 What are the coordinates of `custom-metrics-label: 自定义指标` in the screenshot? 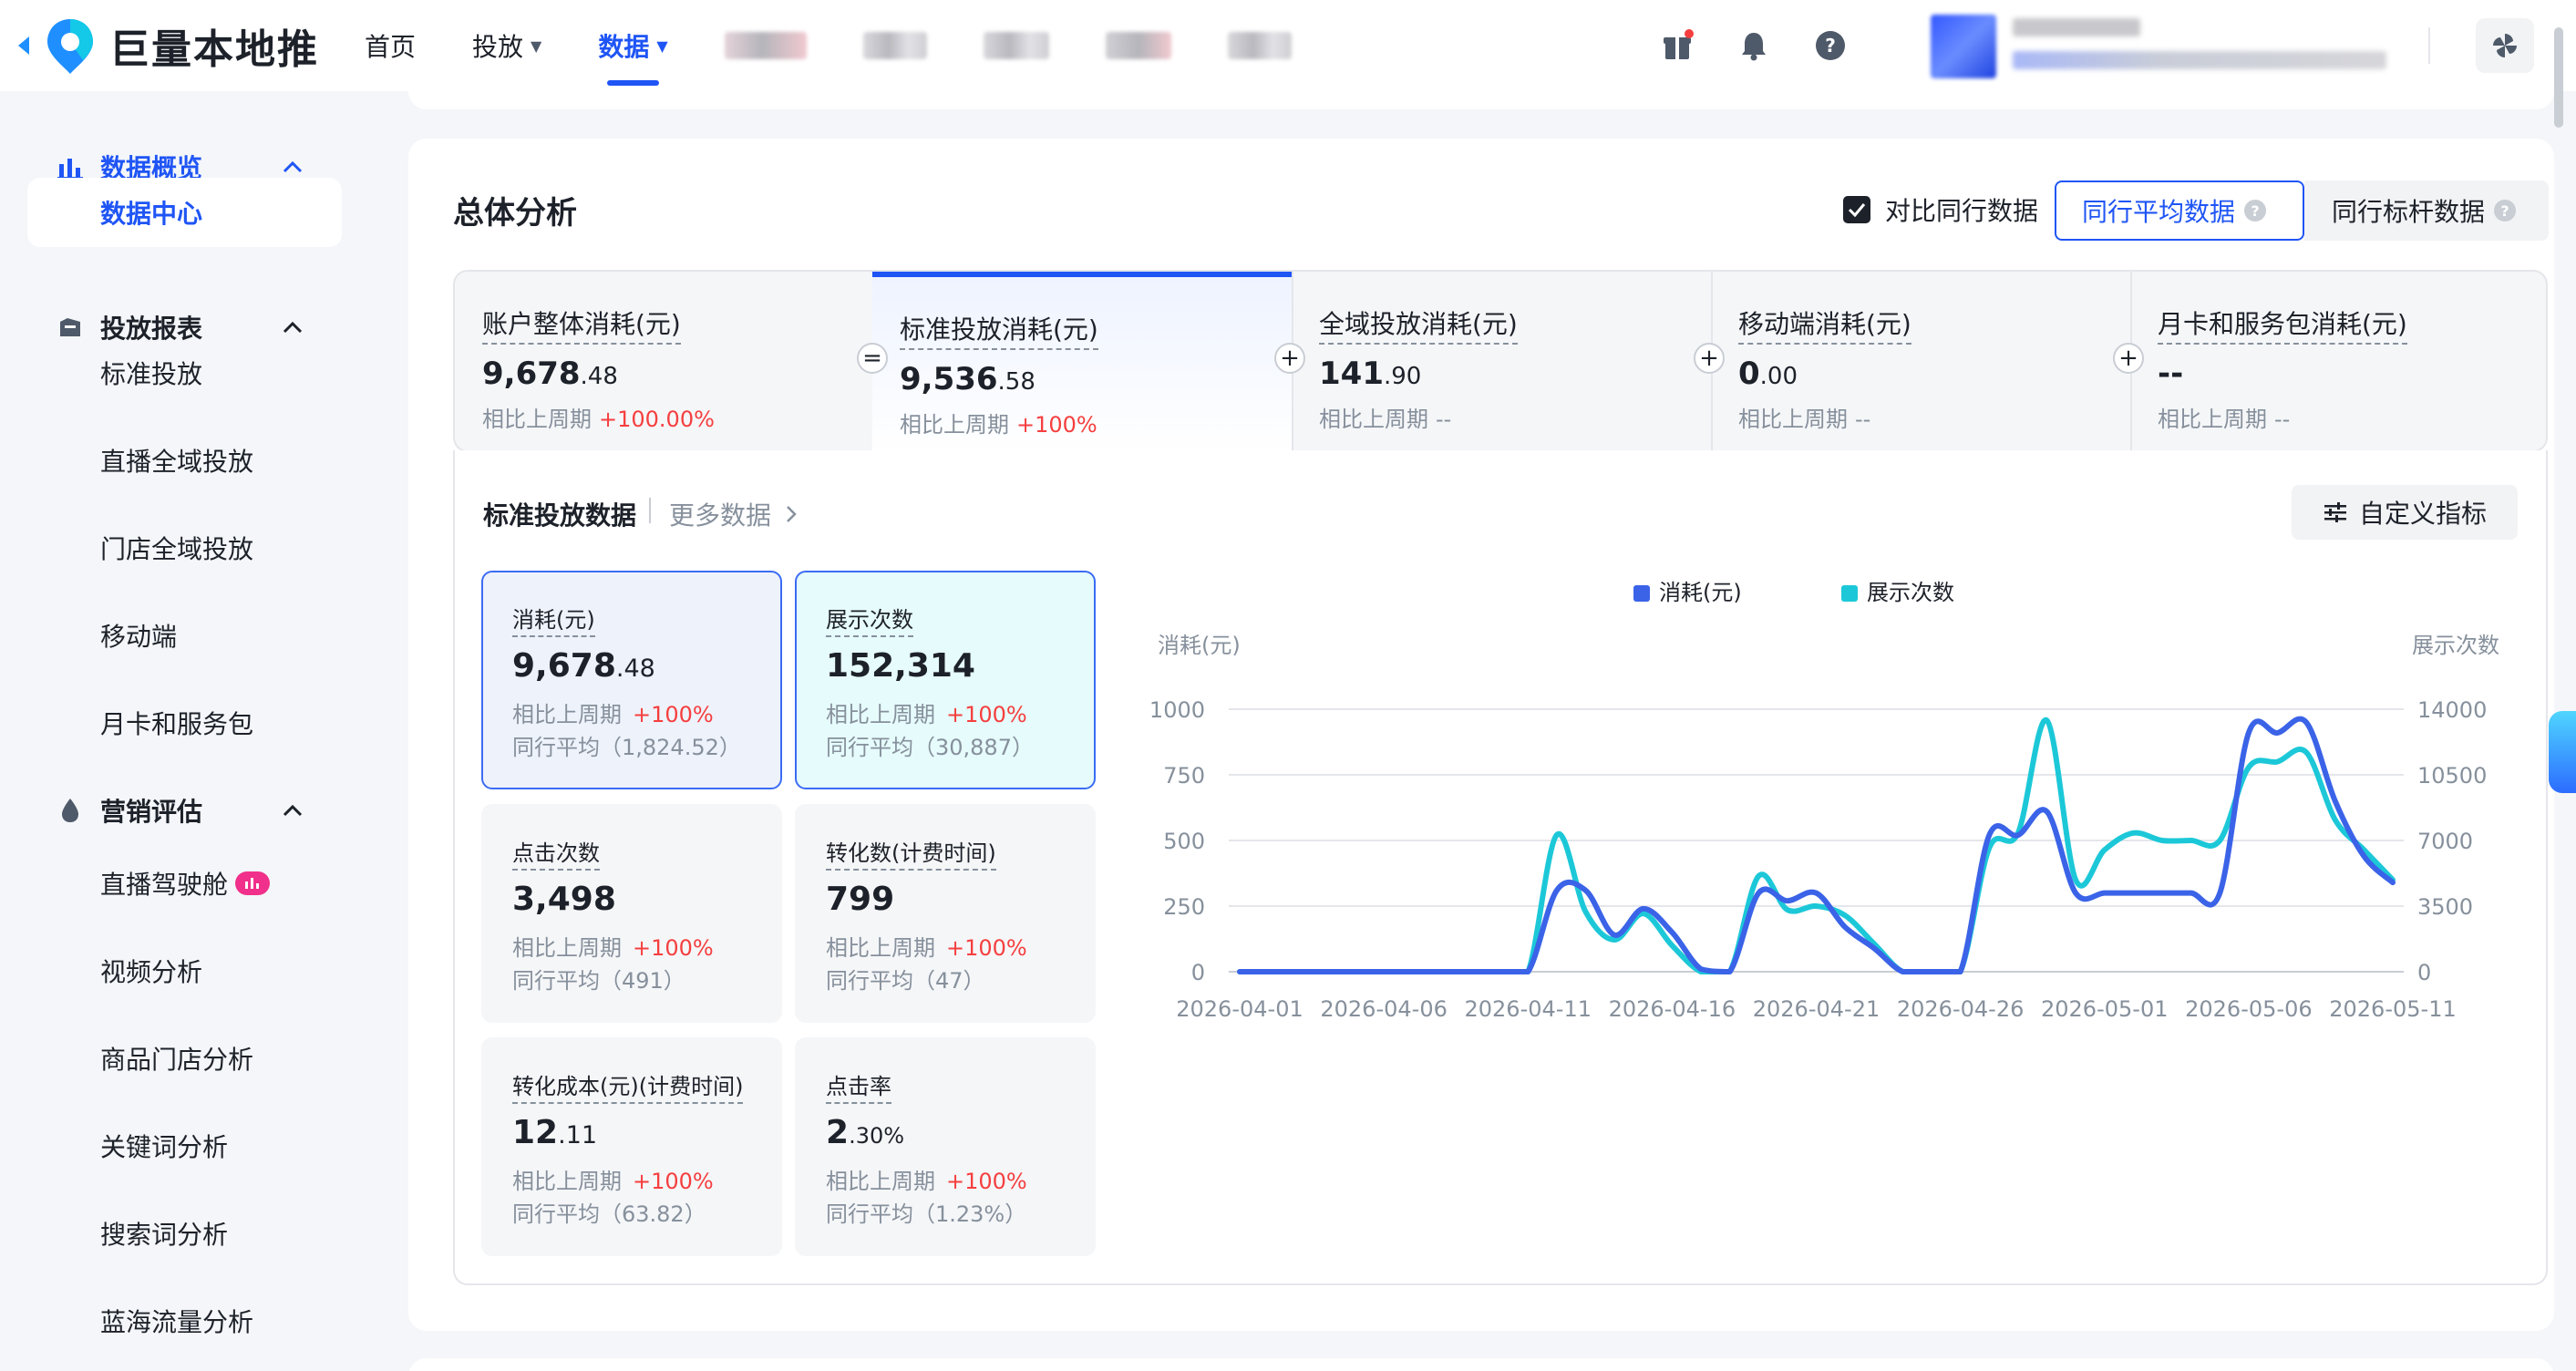 It's located at (2422, 514).